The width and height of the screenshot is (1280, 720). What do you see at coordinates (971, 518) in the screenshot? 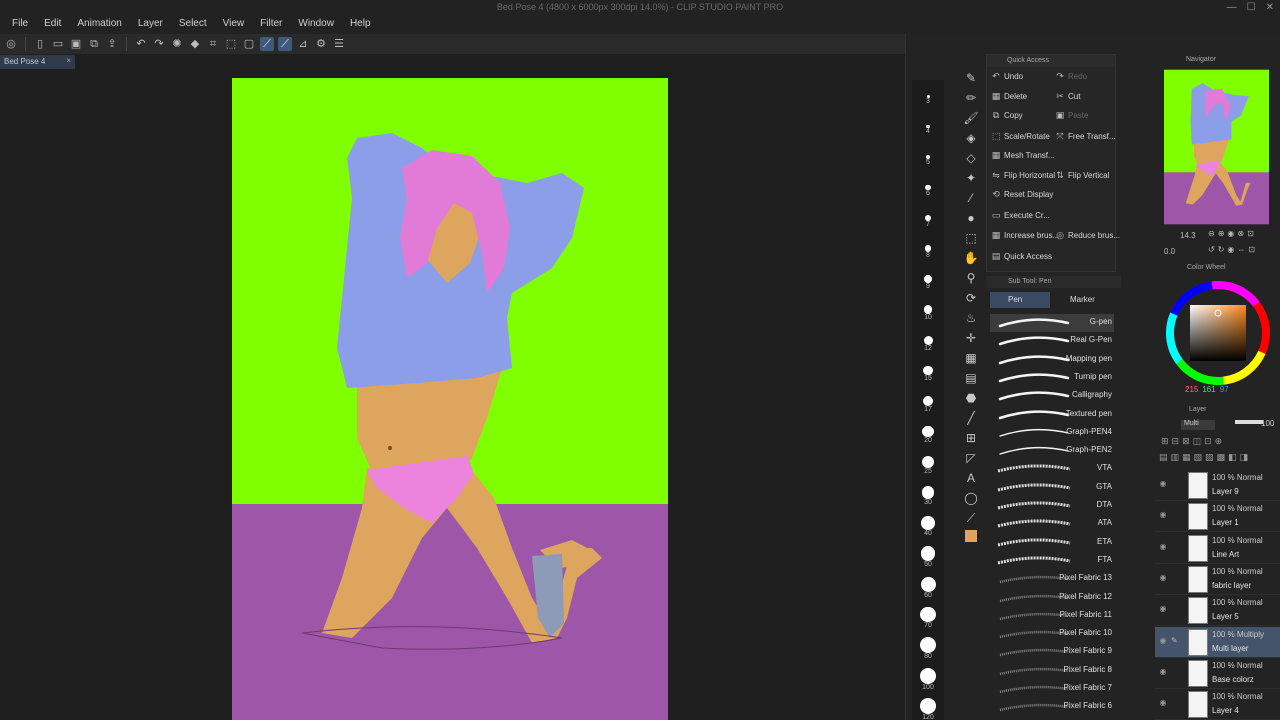
I see `correct-line-icon: ⟋` at bounding box center [971, 518].